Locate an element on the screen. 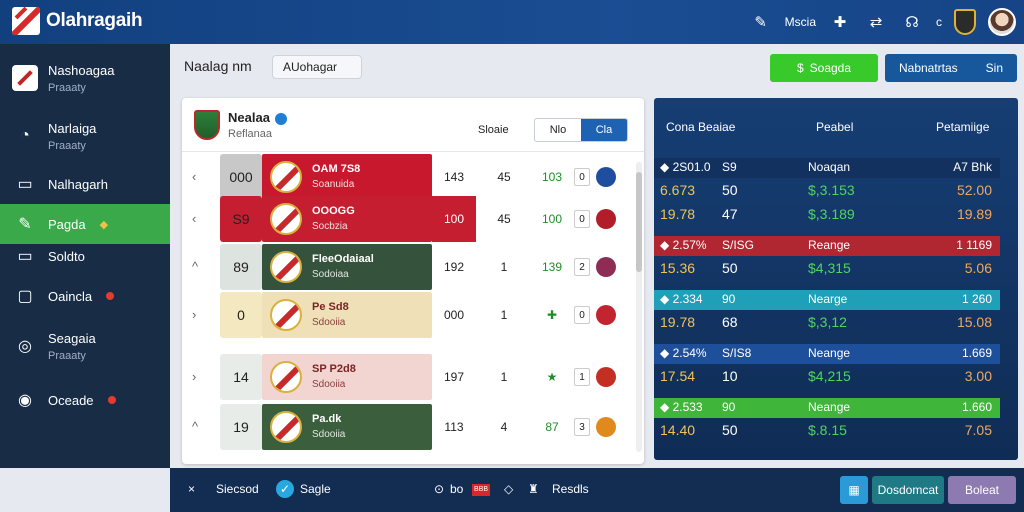 The width and height of the screenshot is (1024, 512). row-team-name: OAM 7S8 is located at coordinates (336, 169).